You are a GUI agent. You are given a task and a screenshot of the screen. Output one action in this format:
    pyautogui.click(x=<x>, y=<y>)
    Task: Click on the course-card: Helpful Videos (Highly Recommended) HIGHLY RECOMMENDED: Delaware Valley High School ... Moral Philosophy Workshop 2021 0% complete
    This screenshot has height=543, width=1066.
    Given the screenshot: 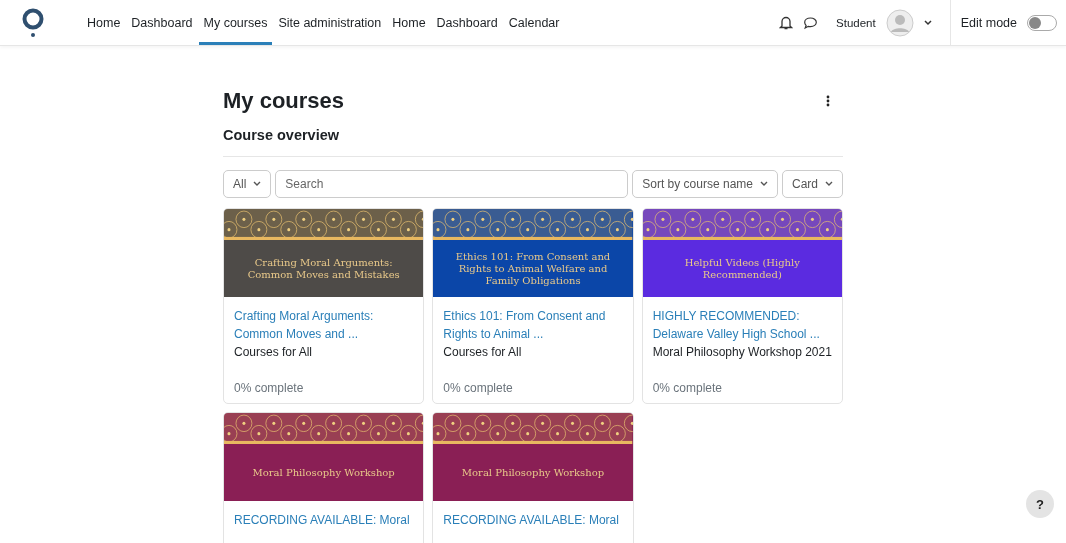 What is the action you would take?
    pyautogui.click(x=742, y=306)
    